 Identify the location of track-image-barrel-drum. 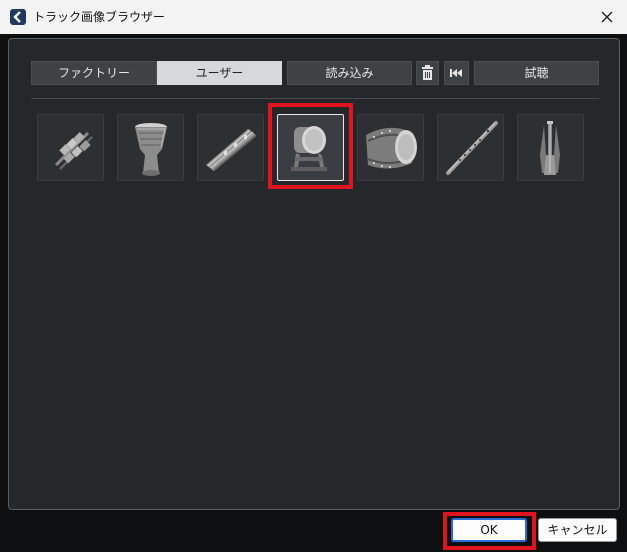
(390, 147).